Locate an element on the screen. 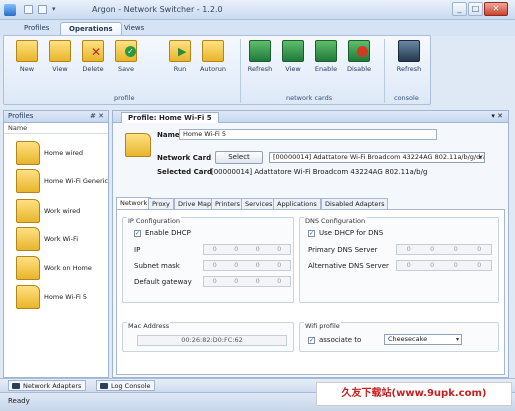 The height and width of the screenshot is (411, 515). minimize-button: _ is located at coordinates (459, 9).